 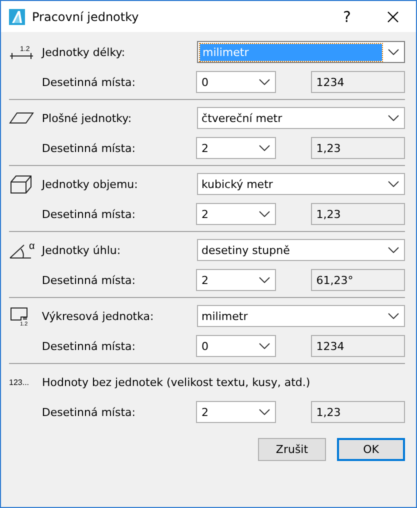 I want to click on unit-dropdown: milimetr, so click(x=300, y=316).